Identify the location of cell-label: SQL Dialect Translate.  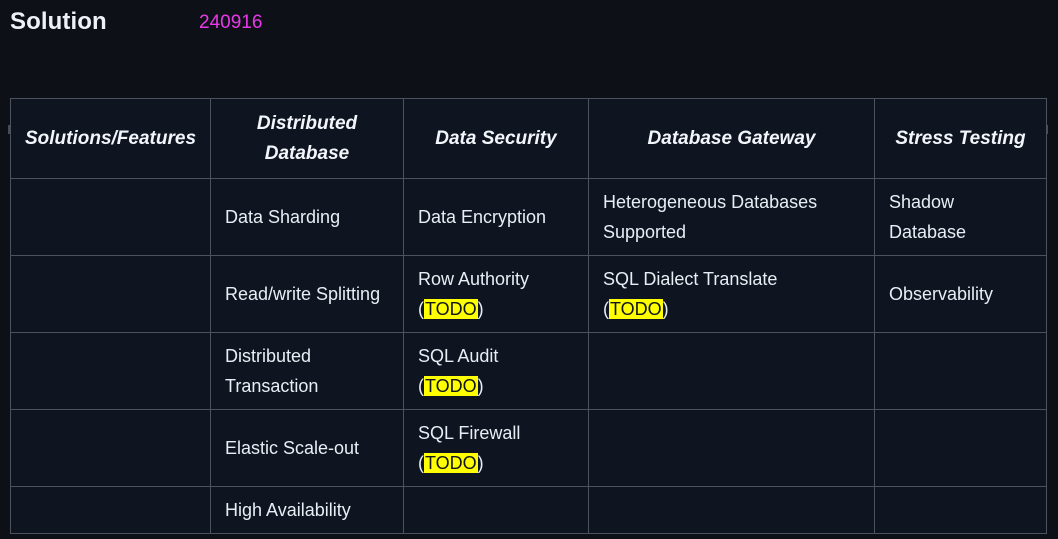
(690, 279).